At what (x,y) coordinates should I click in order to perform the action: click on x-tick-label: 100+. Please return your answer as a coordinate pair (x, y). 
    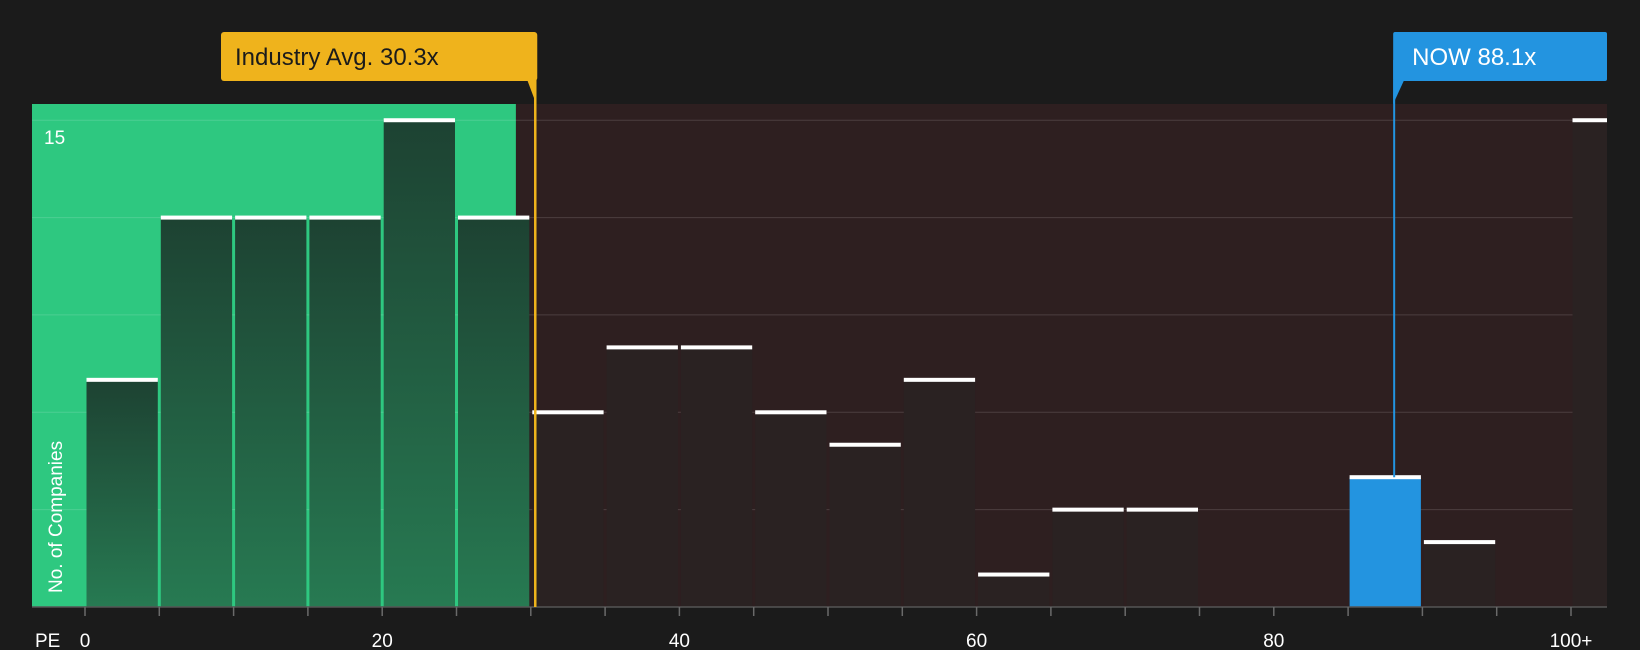
    Looking at the image, I should click on (1571, 640).